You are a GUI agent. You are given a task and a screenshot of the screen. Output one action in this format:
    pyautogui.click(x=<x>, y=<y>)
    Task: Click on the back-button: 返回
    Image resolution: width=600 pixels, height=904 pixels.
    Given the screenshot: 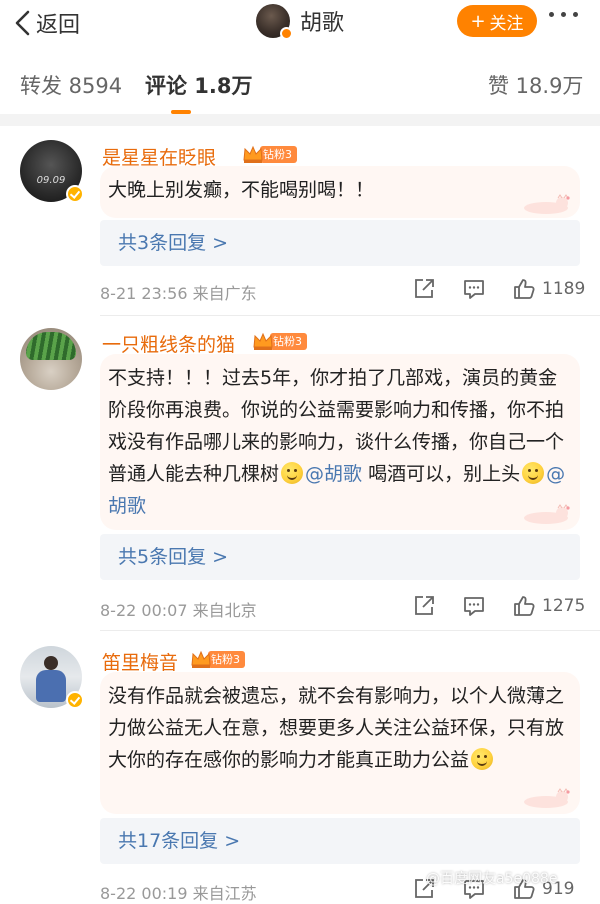 What is the action you would take?
    pyautogui.click(x=47, y=23)
    